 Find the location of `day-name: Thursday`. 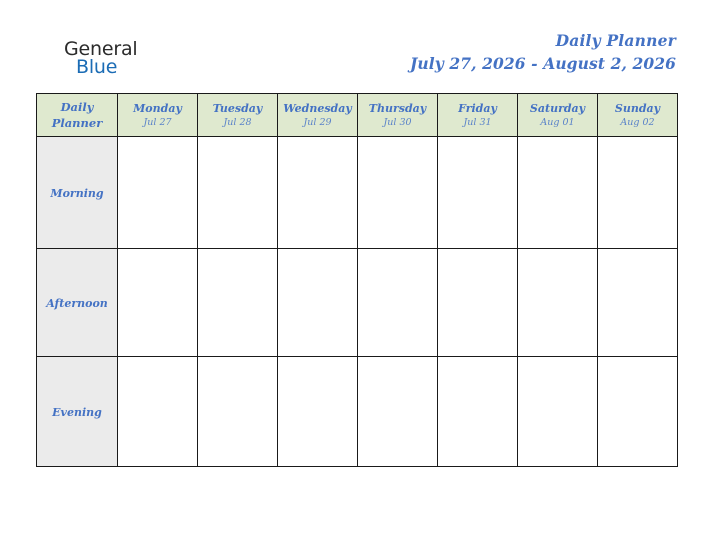

day-name: Thursday is located at coordinates (397, 108).